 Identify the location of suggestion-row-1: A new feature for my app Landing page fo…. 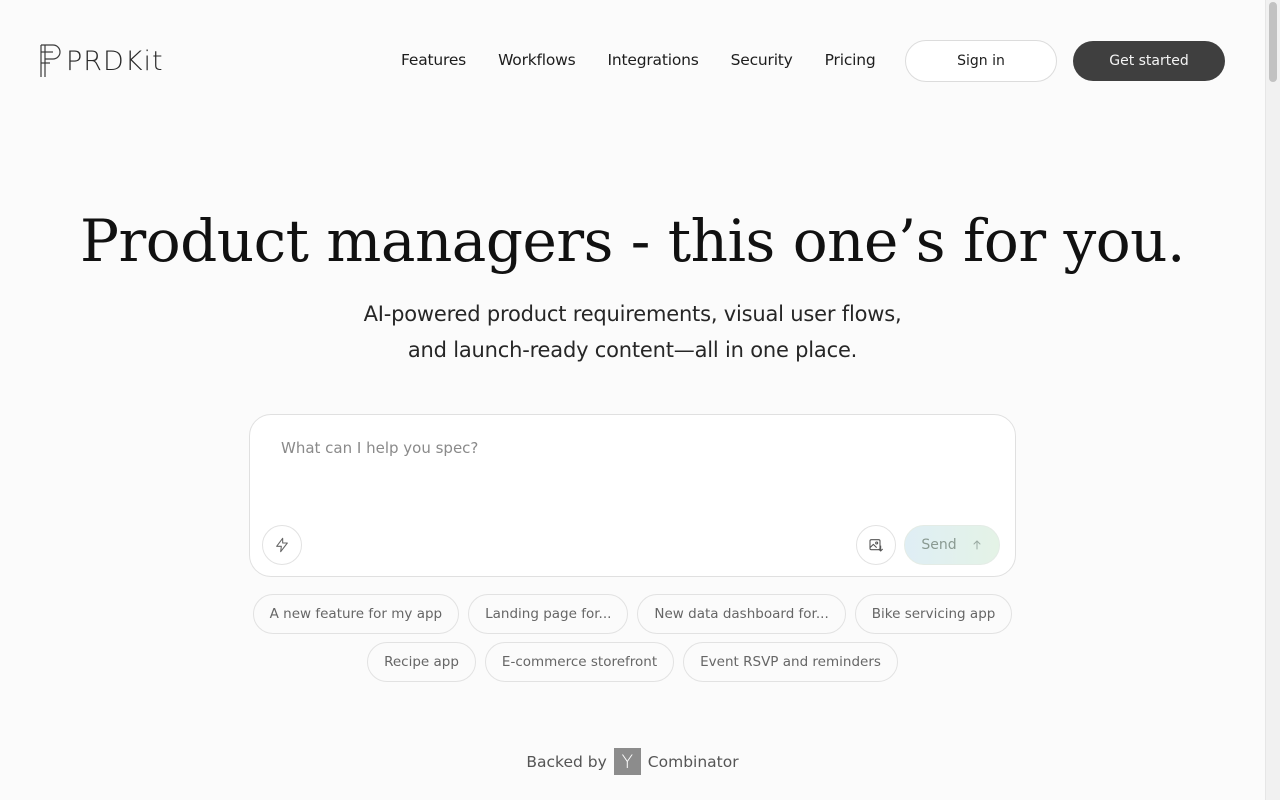
(632, 614).